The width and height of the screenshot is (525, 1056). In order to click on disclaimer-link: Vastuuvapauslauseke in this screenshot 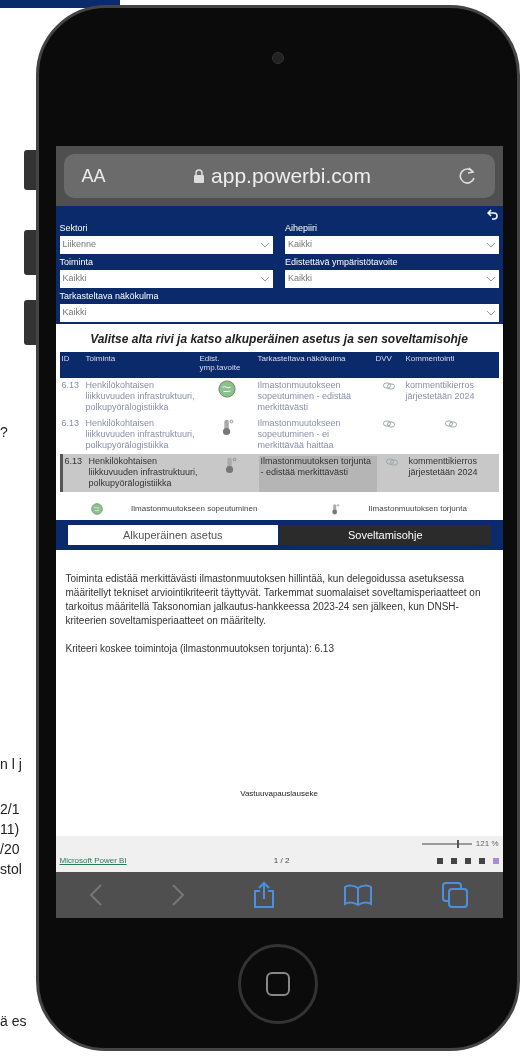, I will do `click(279, 794)`.